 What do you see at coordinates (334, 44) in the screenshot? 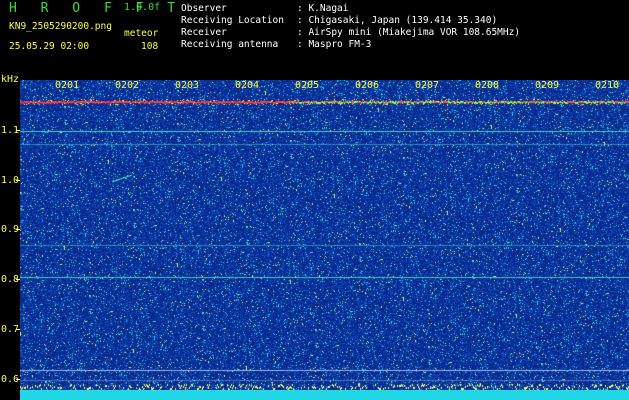
I see `info-value-antenna: : Maspro FM-3` at bounding box center [334, 44].